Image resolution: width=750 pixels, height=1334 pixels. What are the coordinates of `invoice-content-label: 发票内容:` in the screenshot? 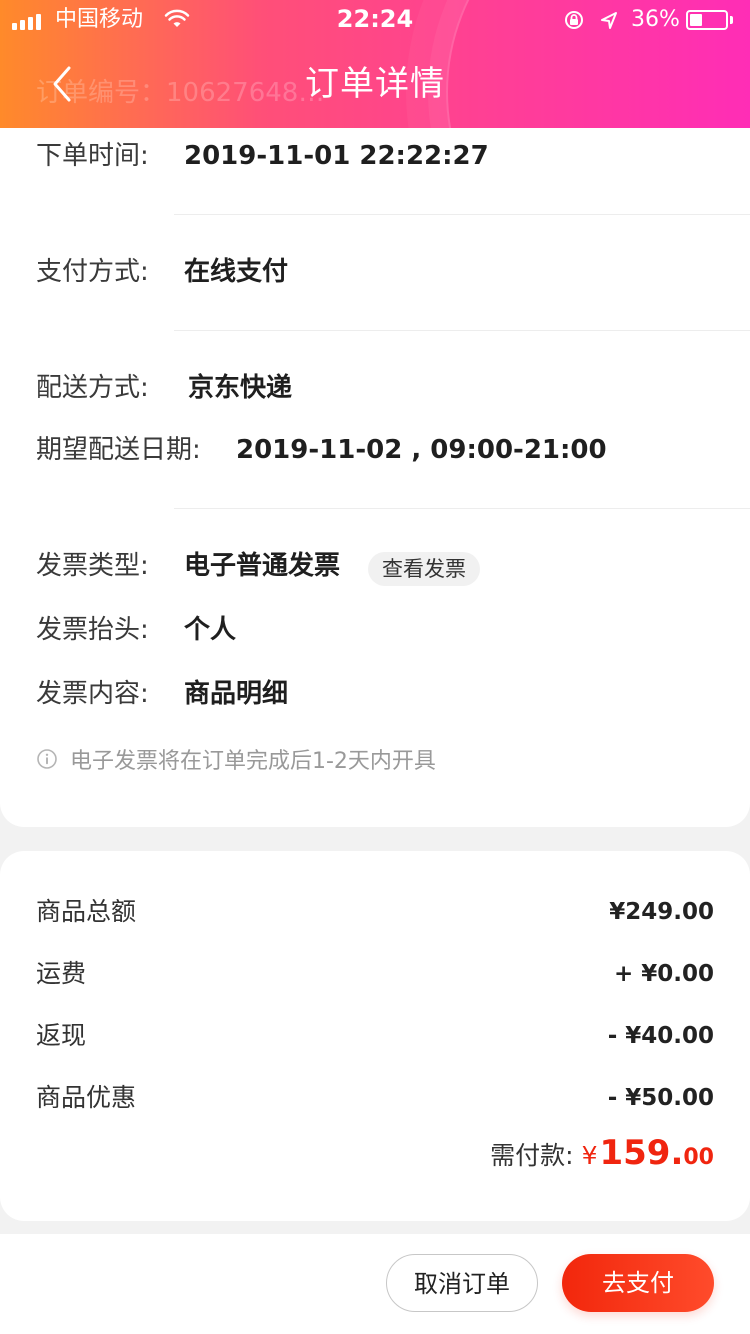 It's located at (92, 694).